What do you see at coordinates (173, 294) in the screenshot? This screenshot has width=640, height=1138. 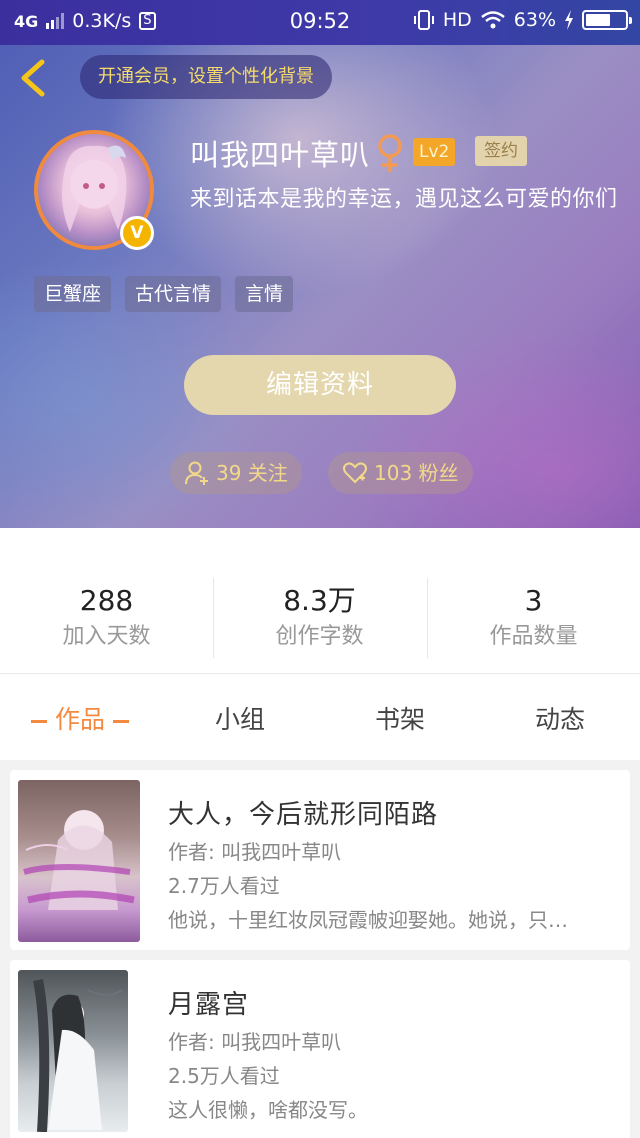 I see `tag-genre-ancient: 古代言情` at bounding box center [173, 294].